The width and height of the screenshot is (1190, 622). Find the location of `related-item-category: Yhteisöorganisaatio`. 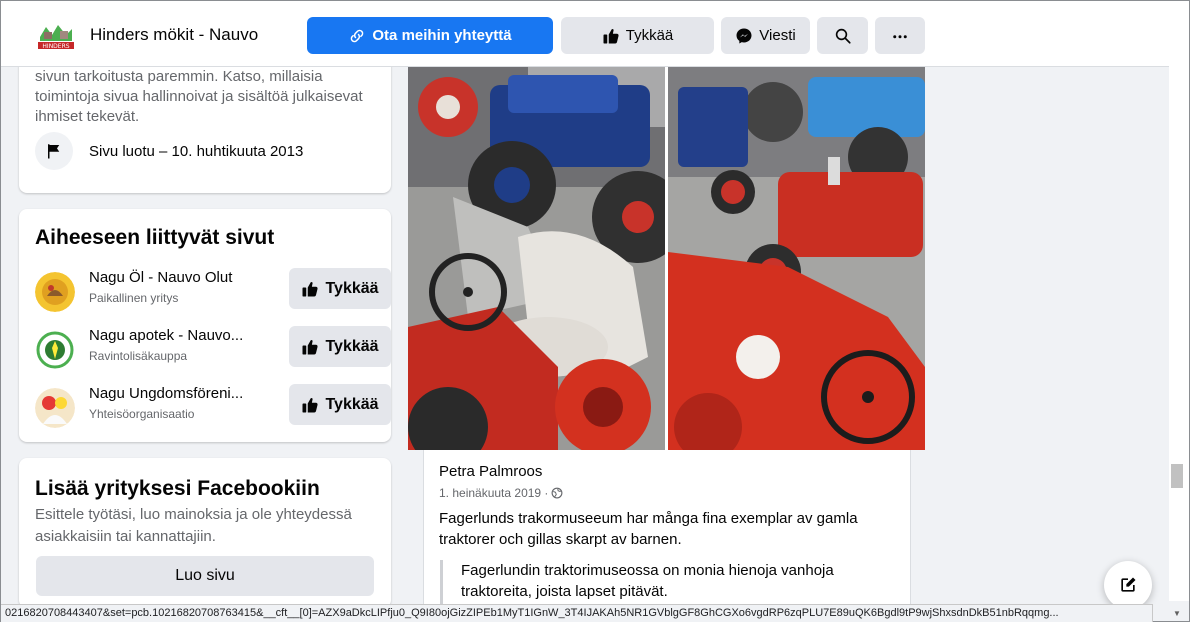

related-item-category: Yhteisöorganisaatio is located at coordinates (142, 414).